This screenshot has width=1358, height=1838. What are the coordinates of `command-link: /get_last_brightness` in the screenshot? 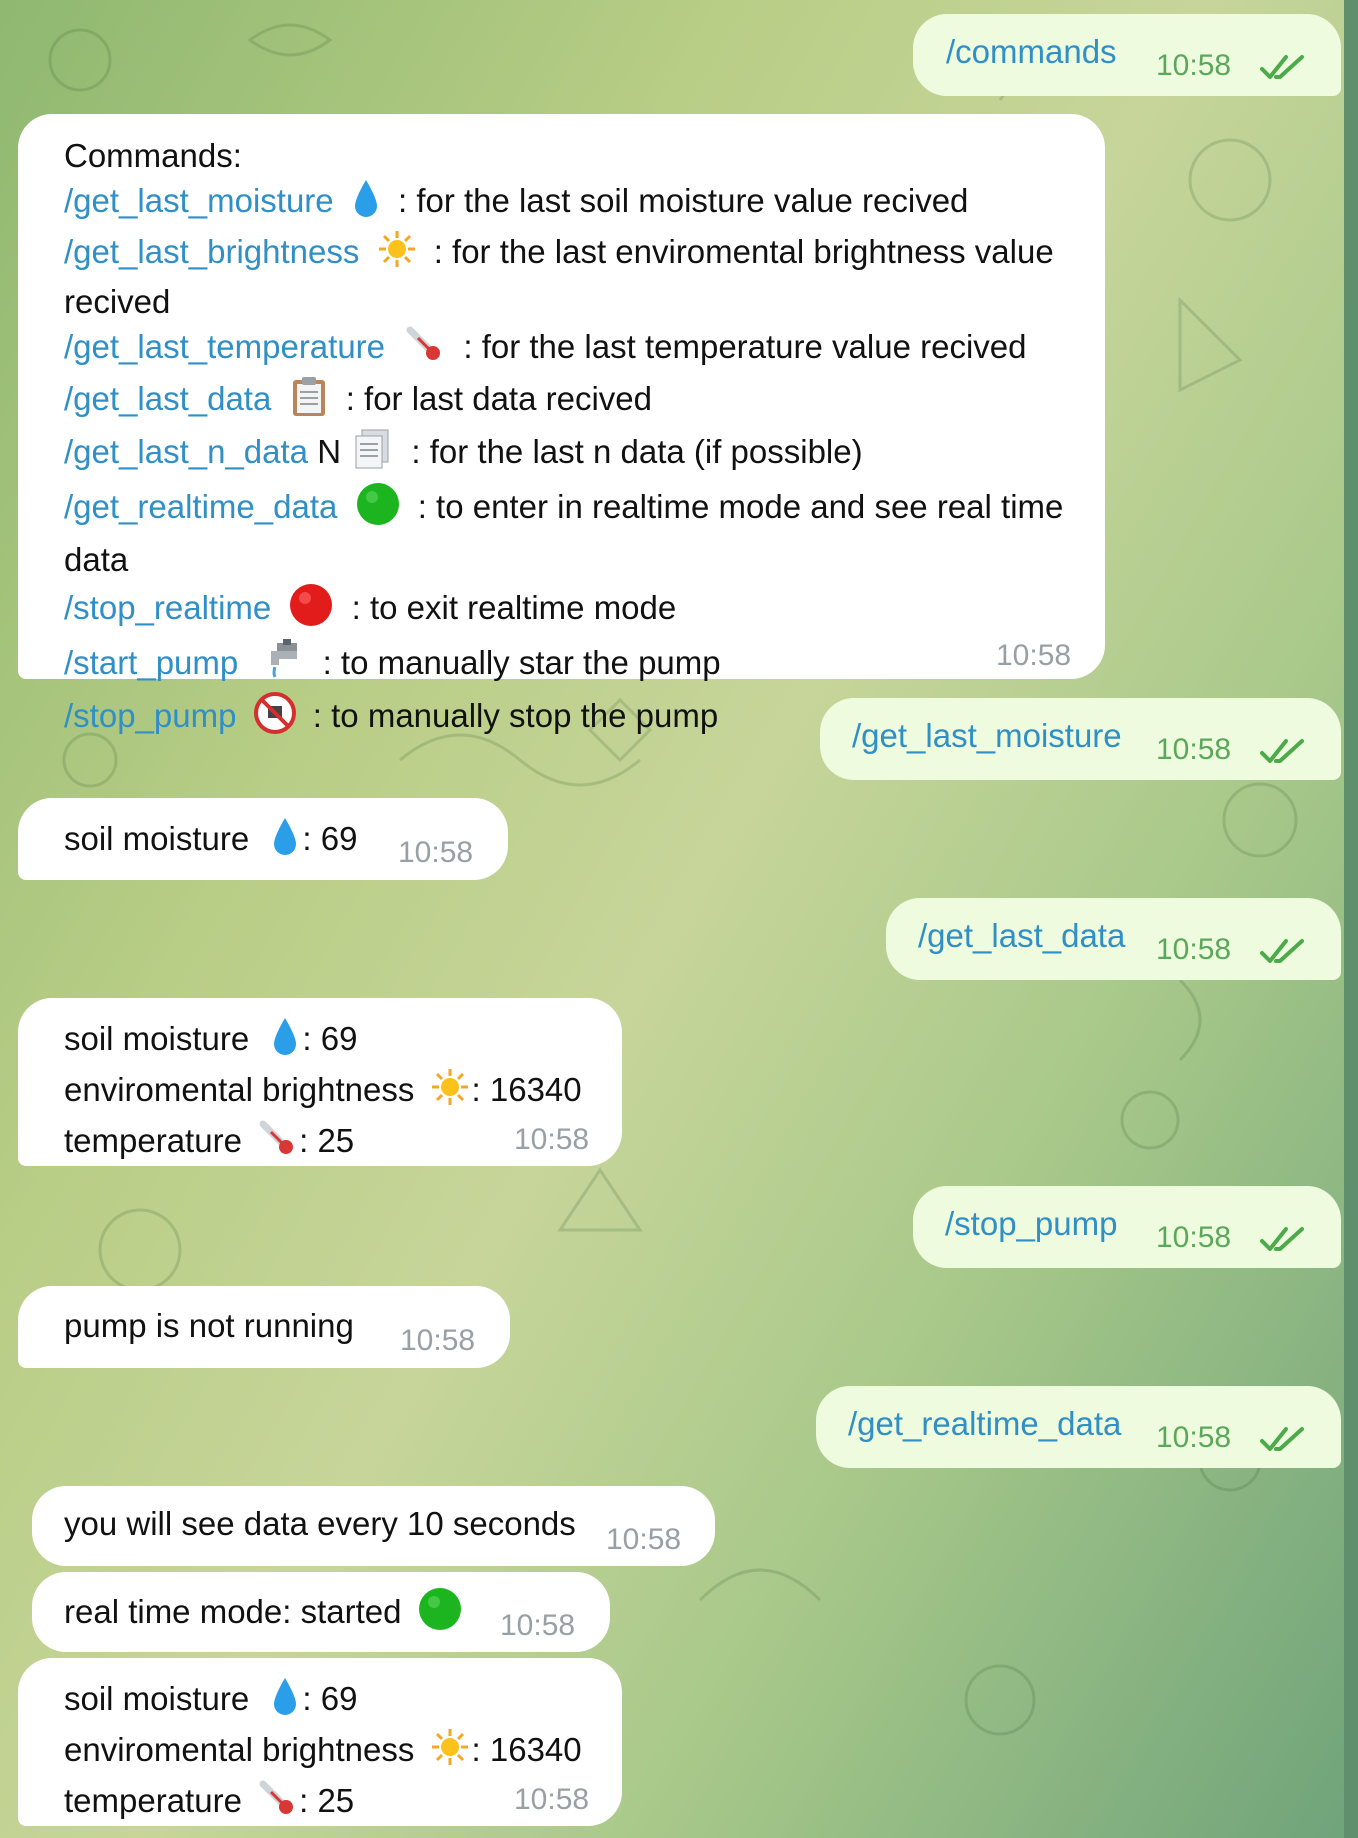 It's located at (211, 251).